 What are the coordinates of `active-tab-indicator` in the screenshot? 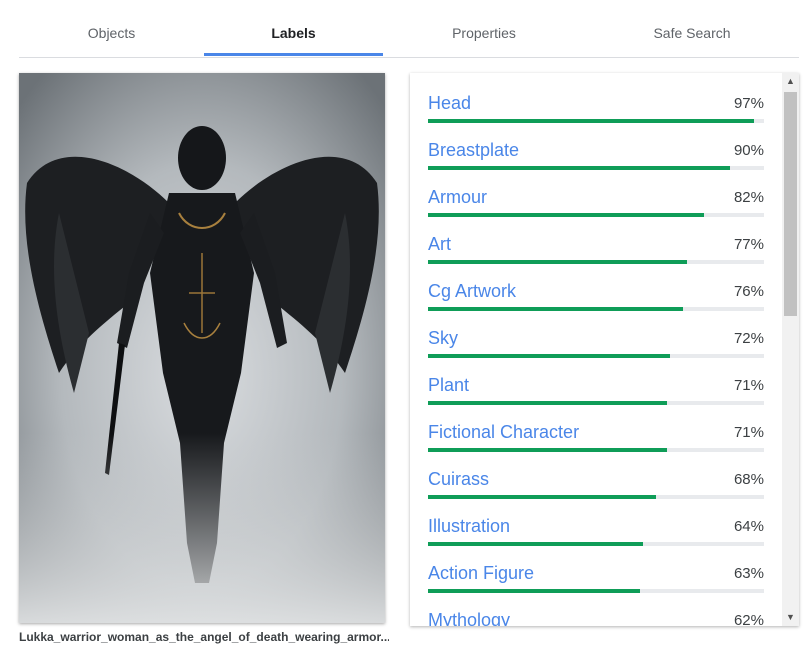 It's located at (293, 54).